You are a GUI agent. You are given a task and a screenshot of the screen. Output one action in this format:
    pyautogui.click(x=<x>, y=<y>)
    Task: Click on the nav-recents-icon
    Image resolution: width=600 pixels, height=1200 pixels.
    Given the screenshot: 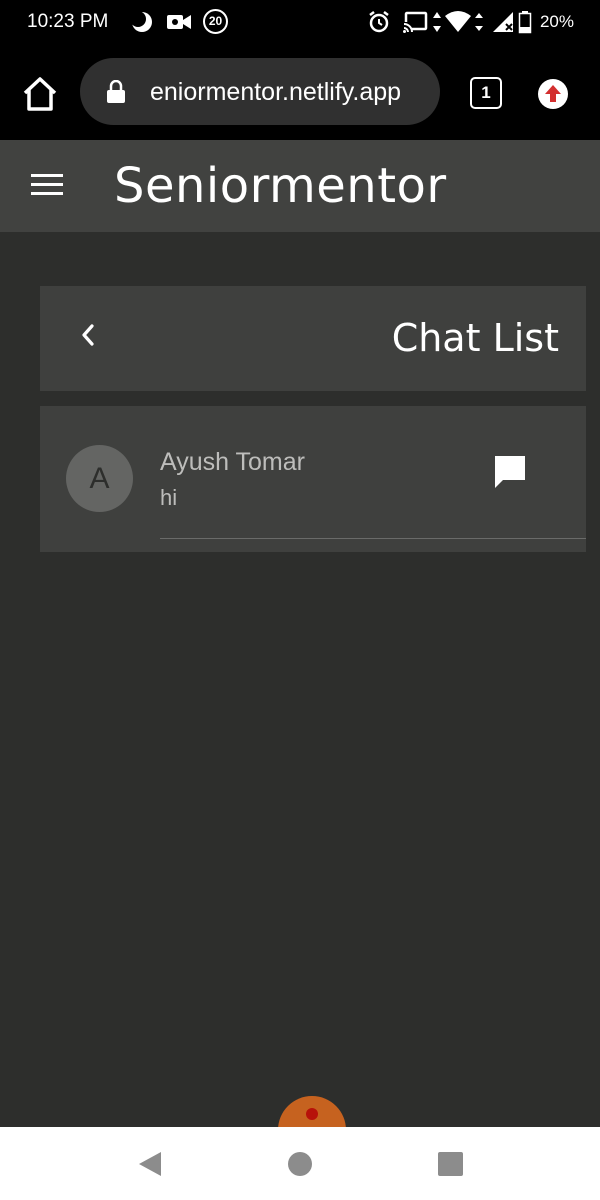 What is the action you would take?
    pyautogui.click(x=450, y=1164)
    